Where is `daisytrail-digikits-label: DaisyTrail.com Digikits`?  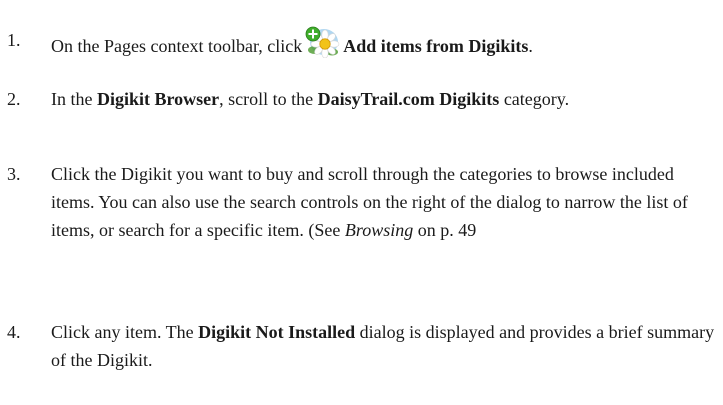
daisytrail-digikits-label: DaisyTrail.com Digikits is located at coordinates (408, 99).